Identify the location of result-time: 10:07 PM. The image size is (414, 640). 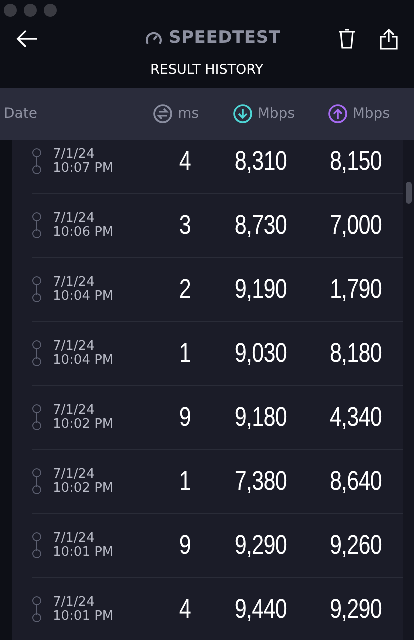
(84, 169).